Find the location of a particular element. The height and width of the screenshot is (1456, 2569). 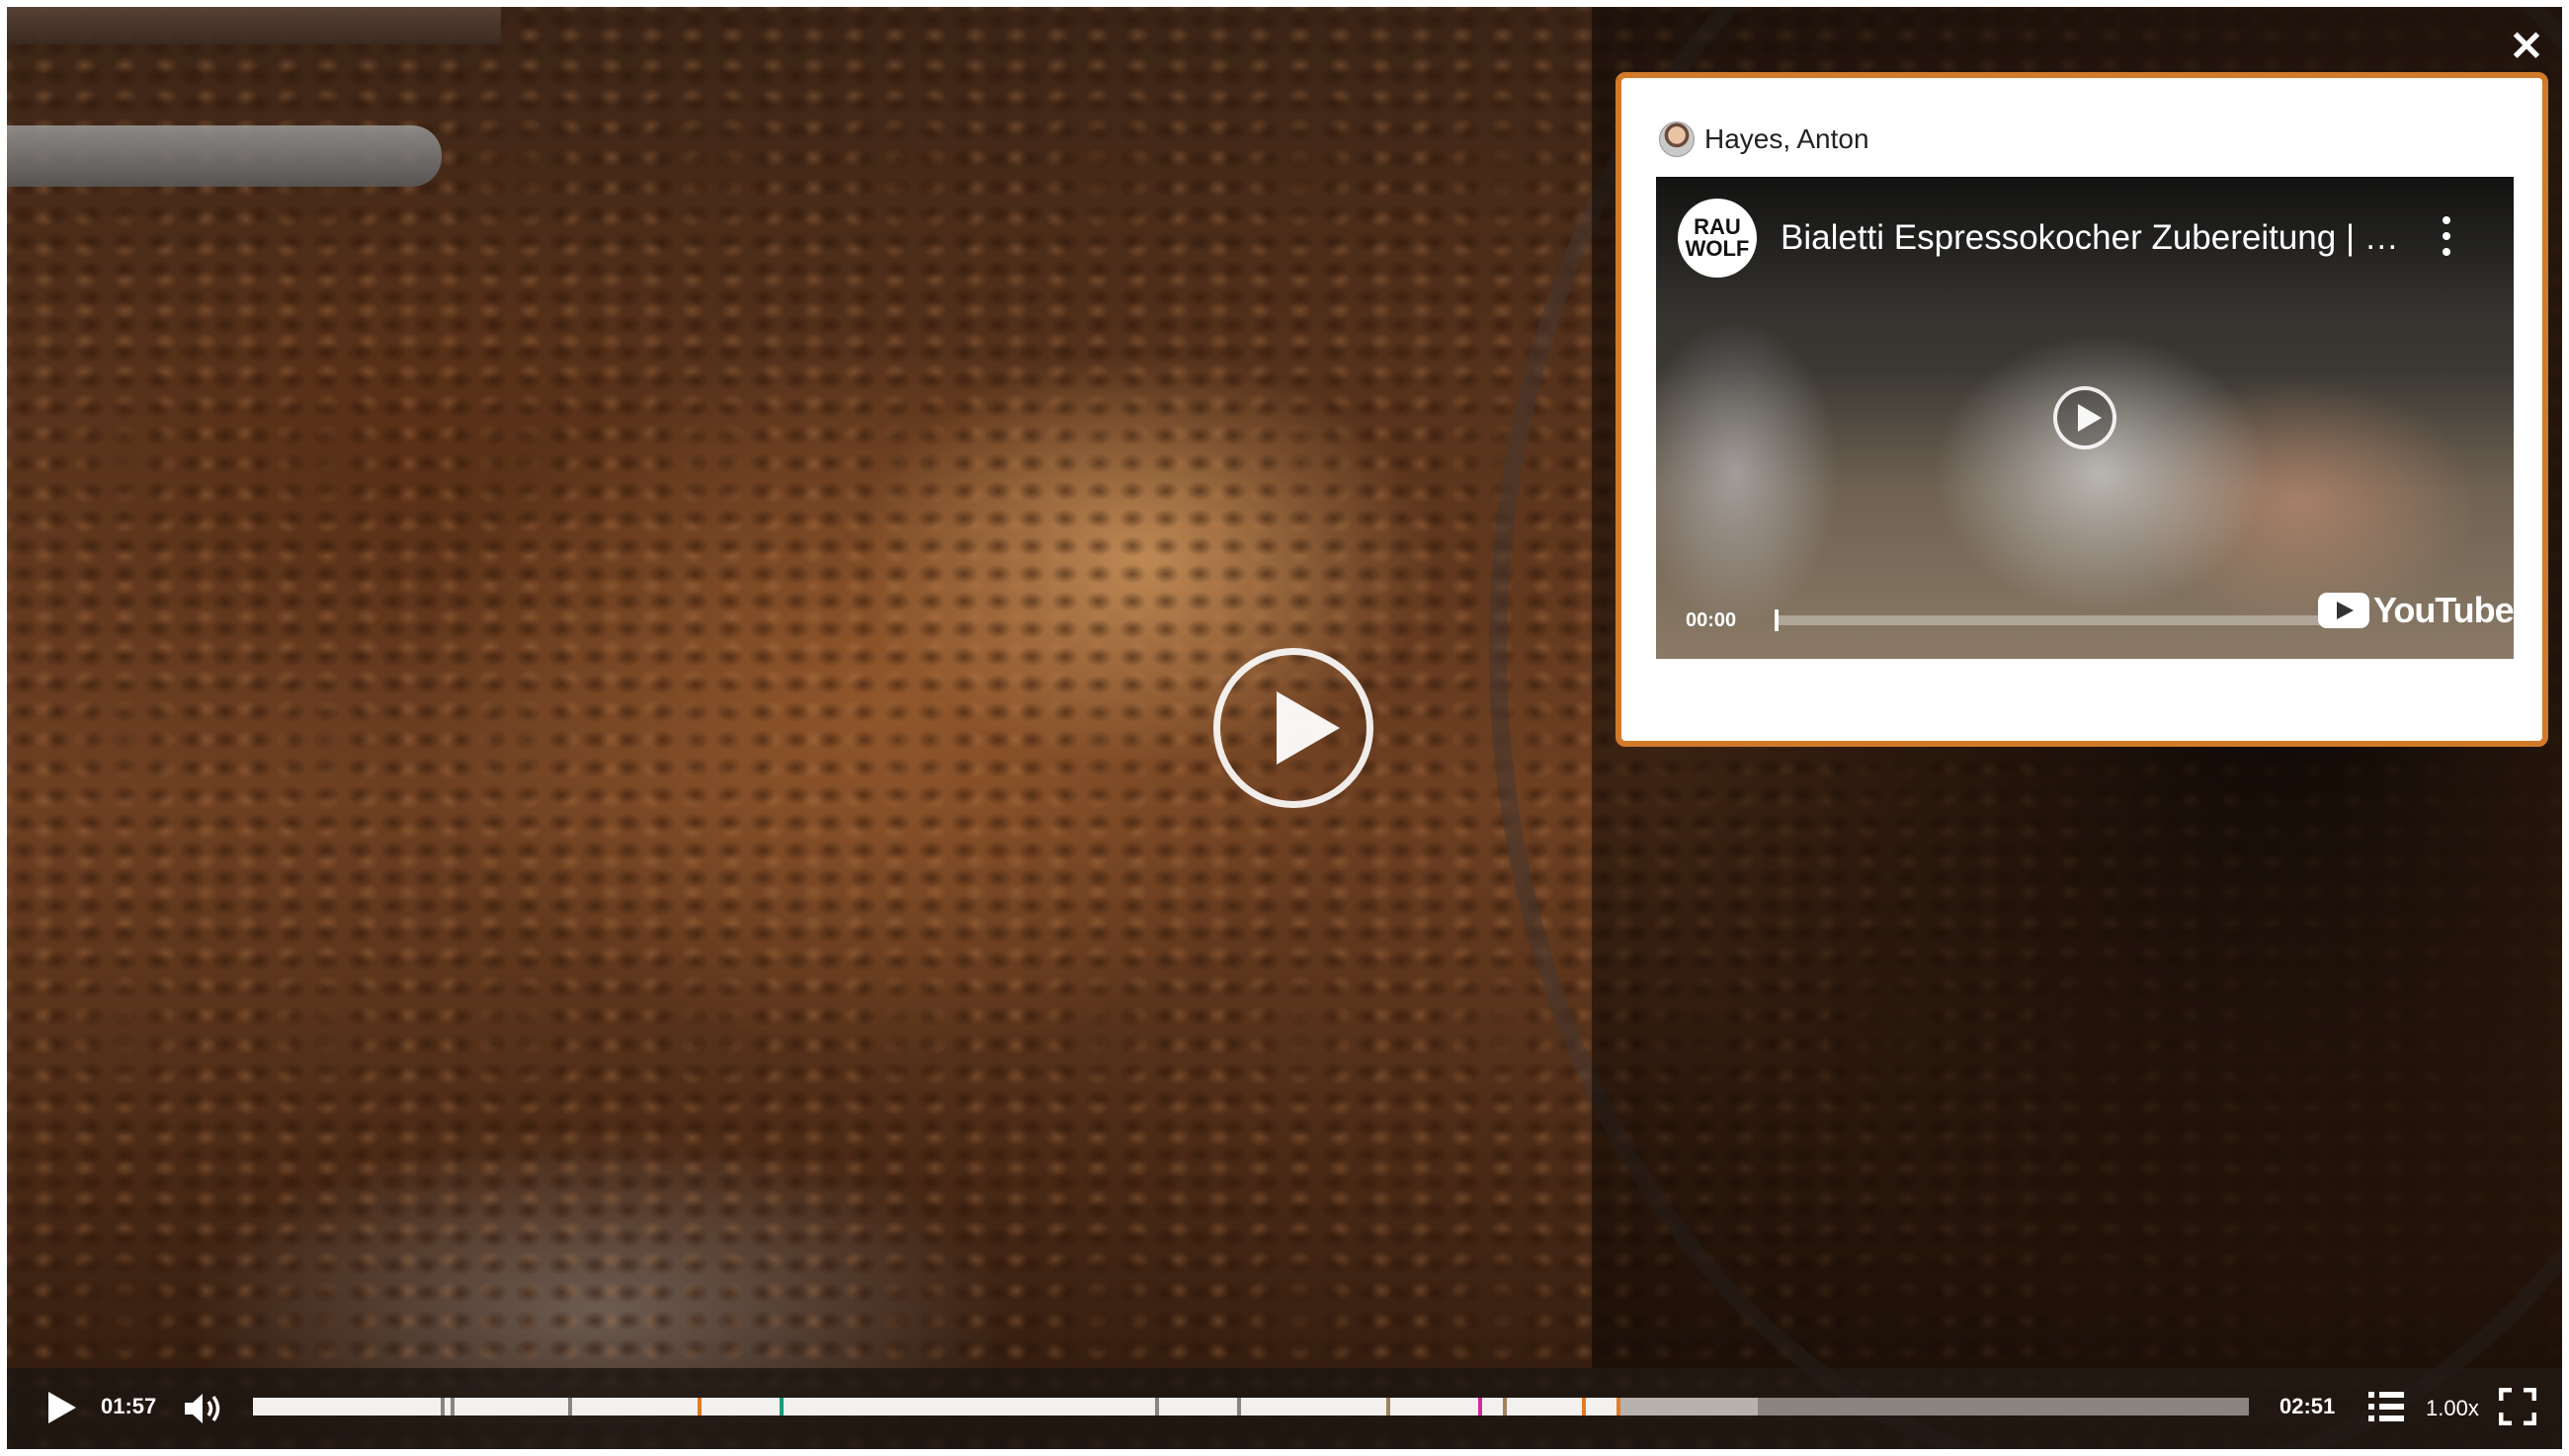

channel-logo-line2: WOLF is located at coordinates (1717, 248).